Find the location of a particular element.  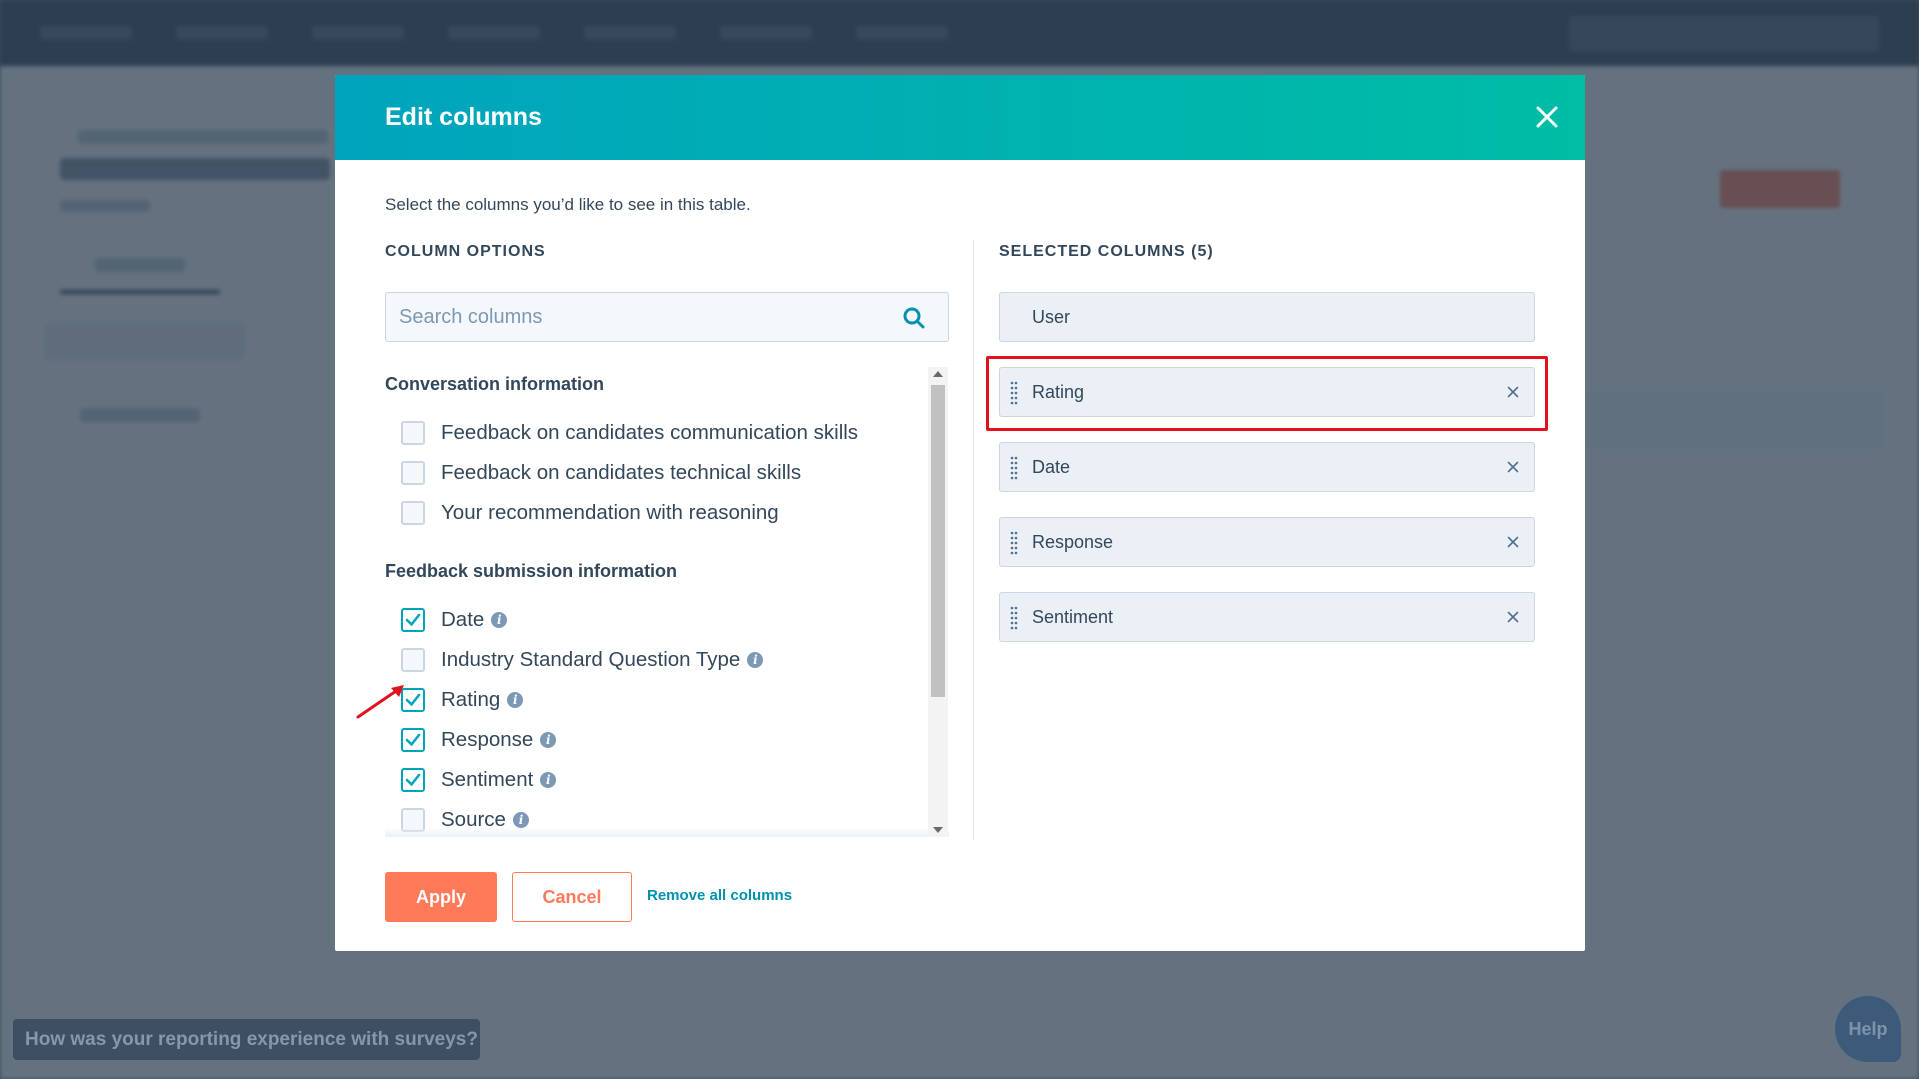

selected-column-label: User is located at coordinates (1051, 317).